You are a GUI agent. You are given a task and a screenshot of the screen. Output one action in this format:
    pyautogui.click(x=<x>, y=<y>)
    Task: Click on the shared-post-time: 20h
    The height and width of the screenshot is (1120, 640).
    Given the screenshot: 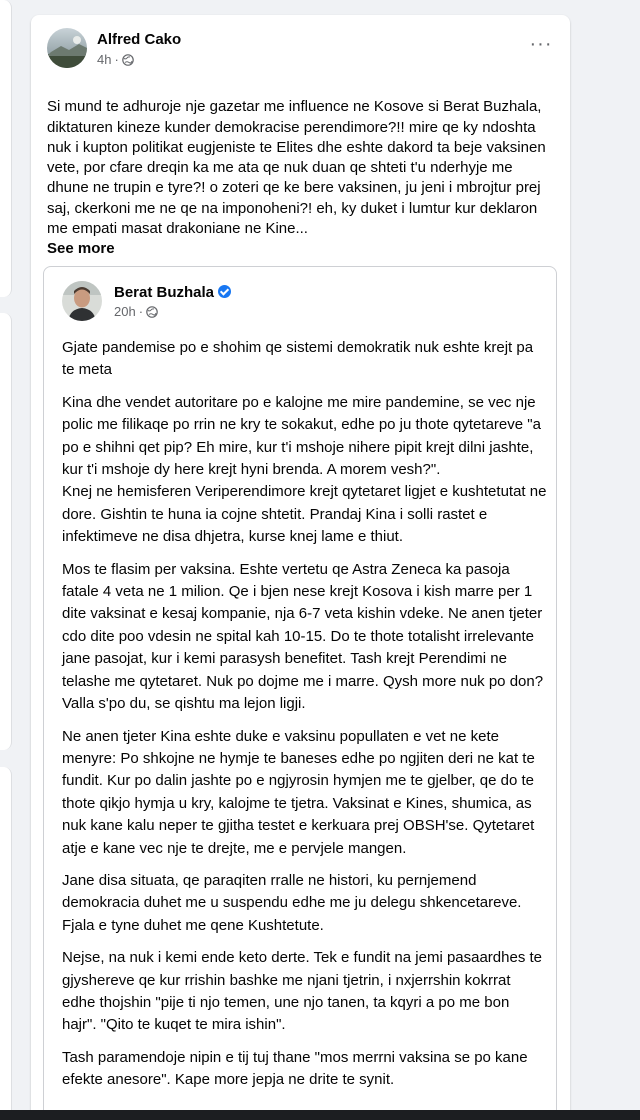 What is the action you would take?
    pyautogui.click(x=125, y=311)
    